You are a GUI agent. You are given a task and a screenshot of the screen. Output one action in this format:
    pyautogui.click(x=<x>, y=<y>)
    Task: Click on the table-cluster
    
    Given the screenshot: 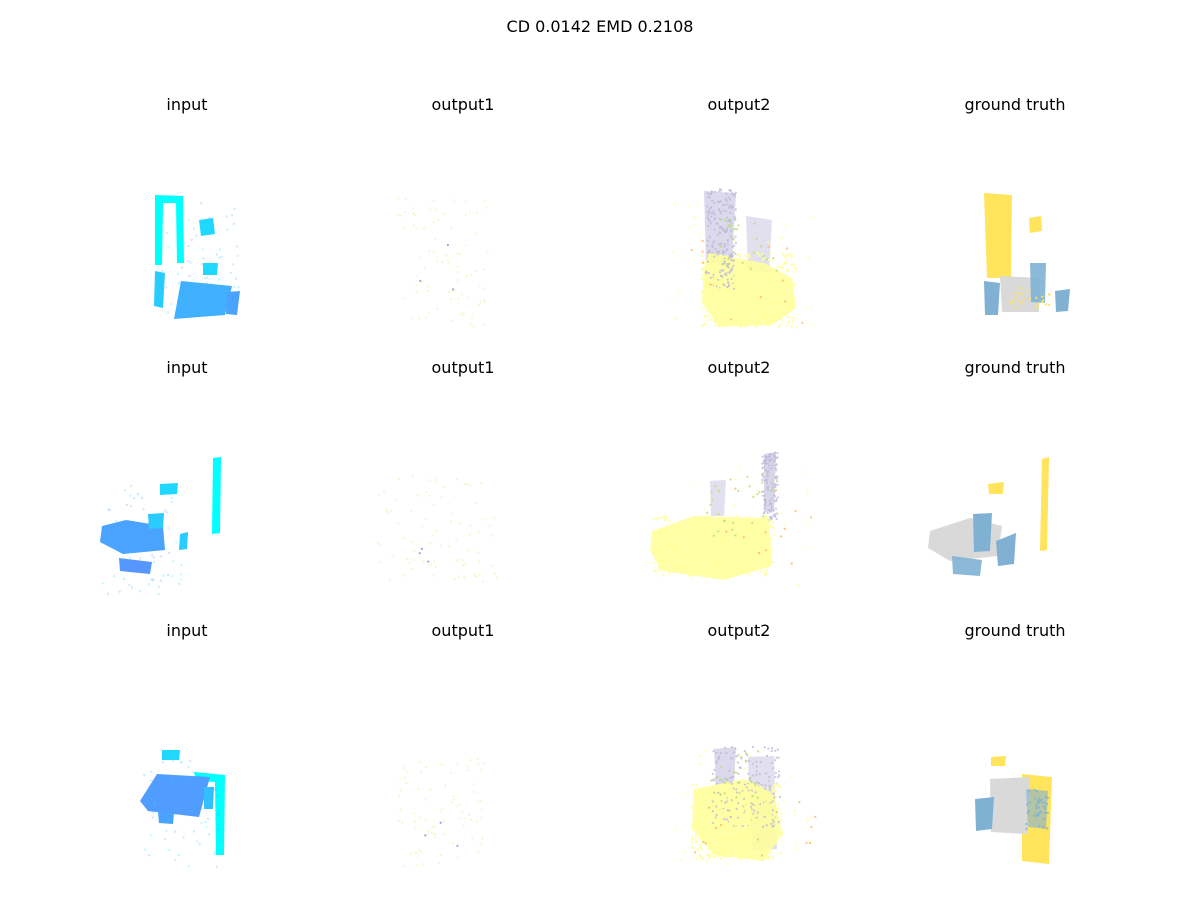 What is the action you would take?
    pyautogui.click(x=203, y=300)
    